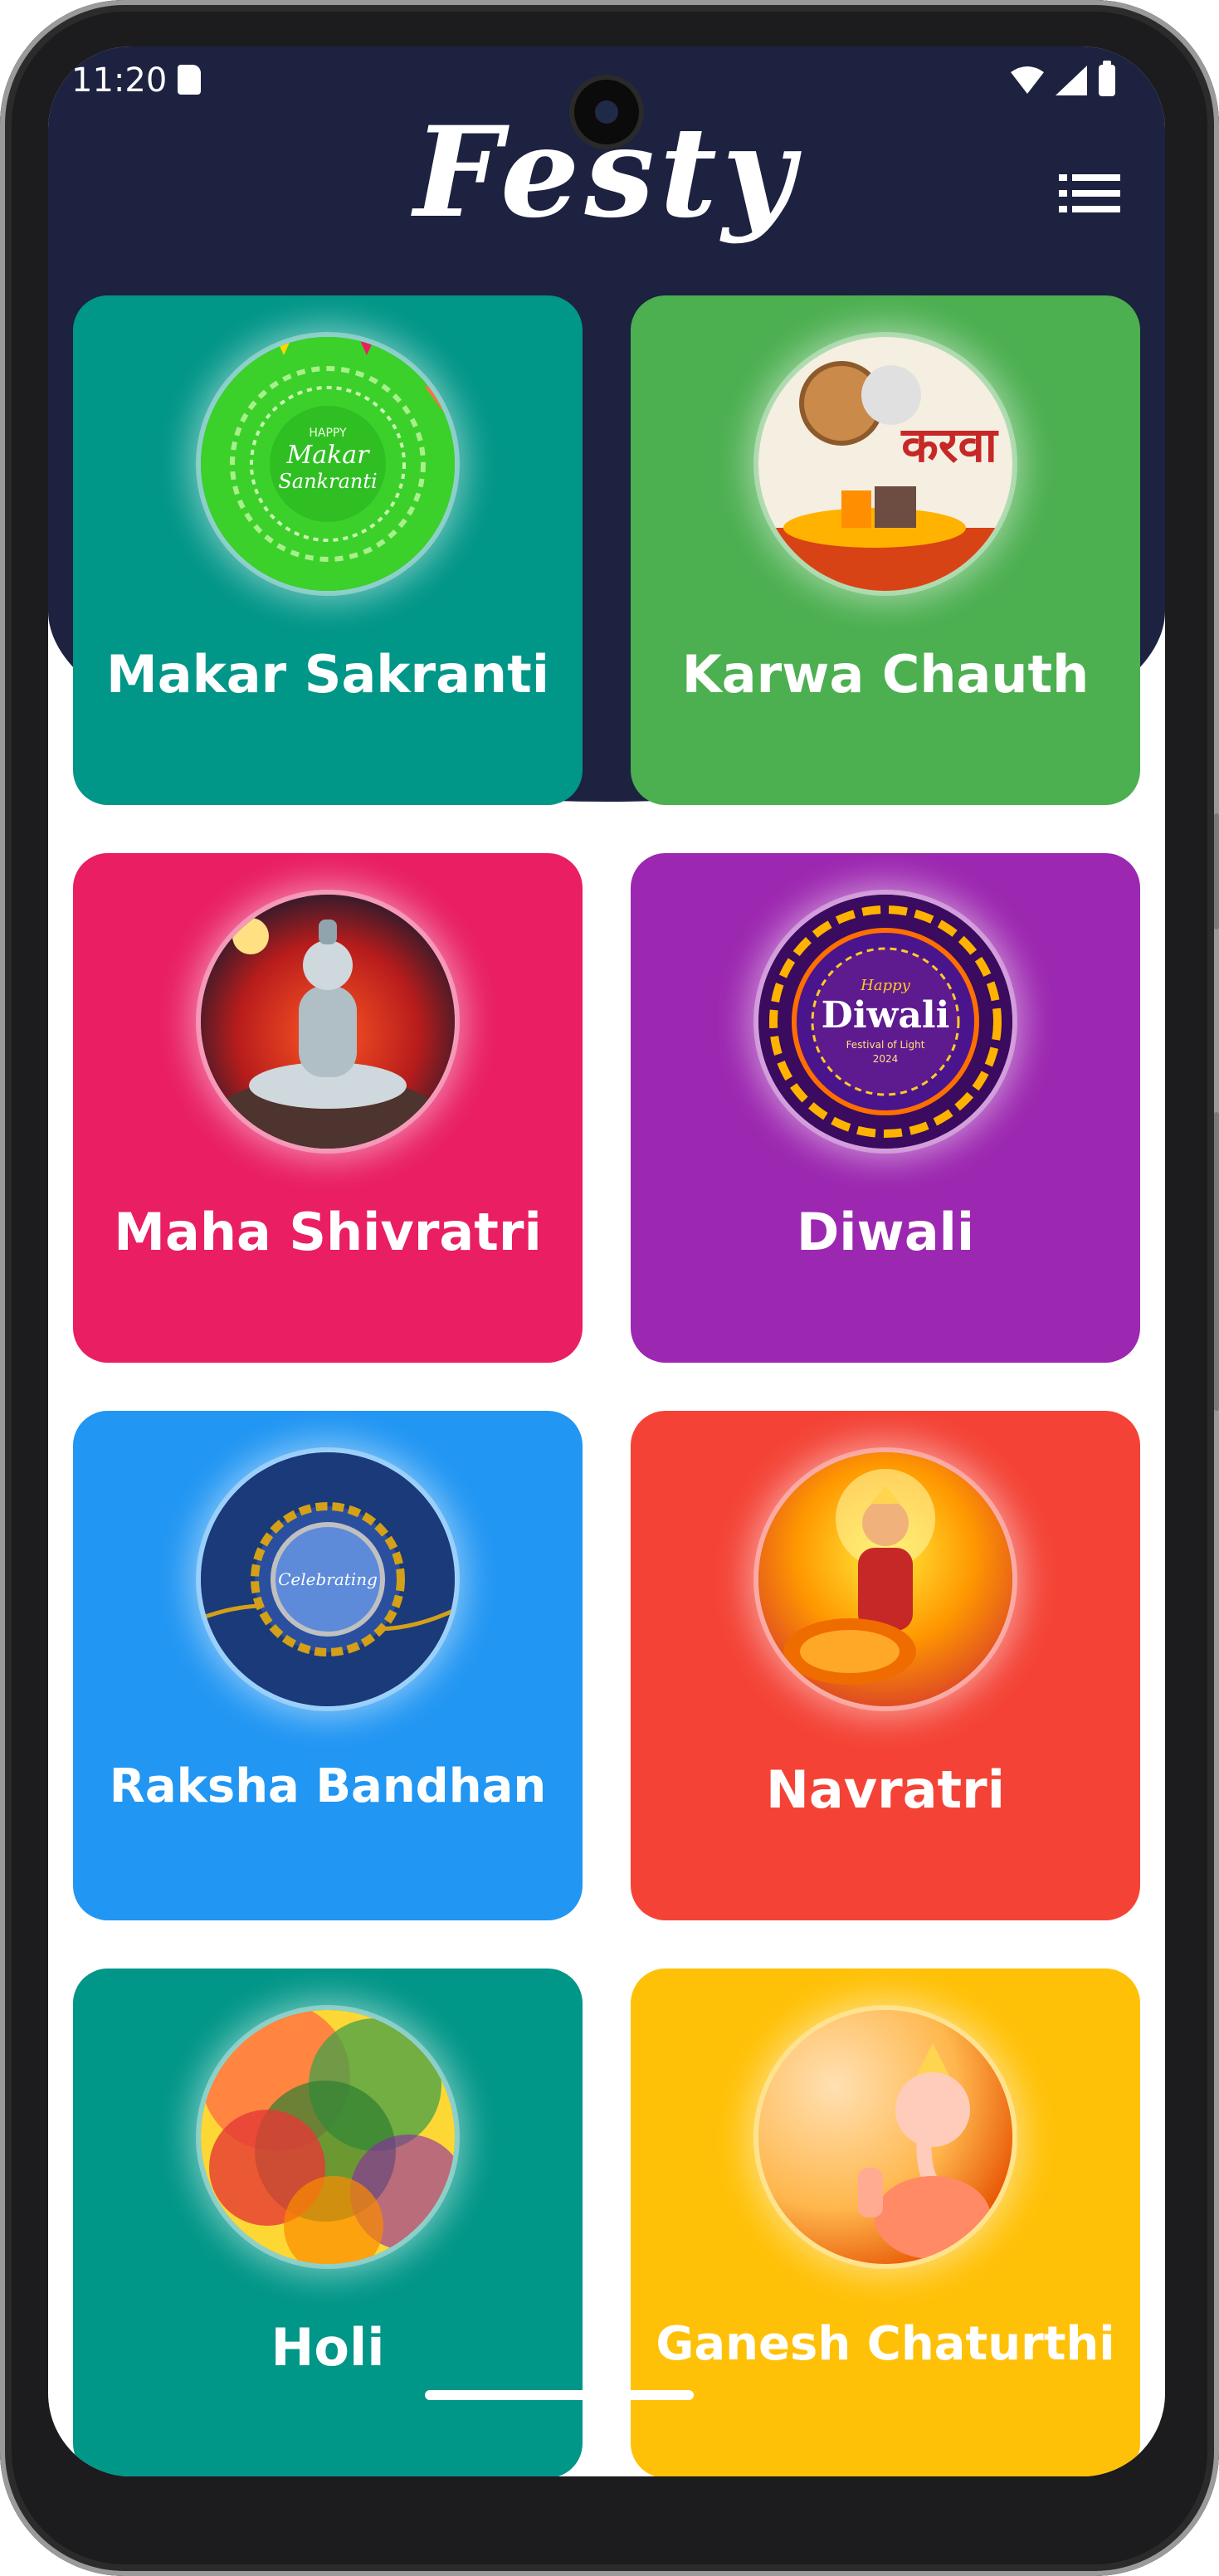 The height and width of the screenshot is (2576, 1219). Describe the element at coordinates (886, 1016) in the screenshot. I see `diwali-line2: Diwali` at that location.